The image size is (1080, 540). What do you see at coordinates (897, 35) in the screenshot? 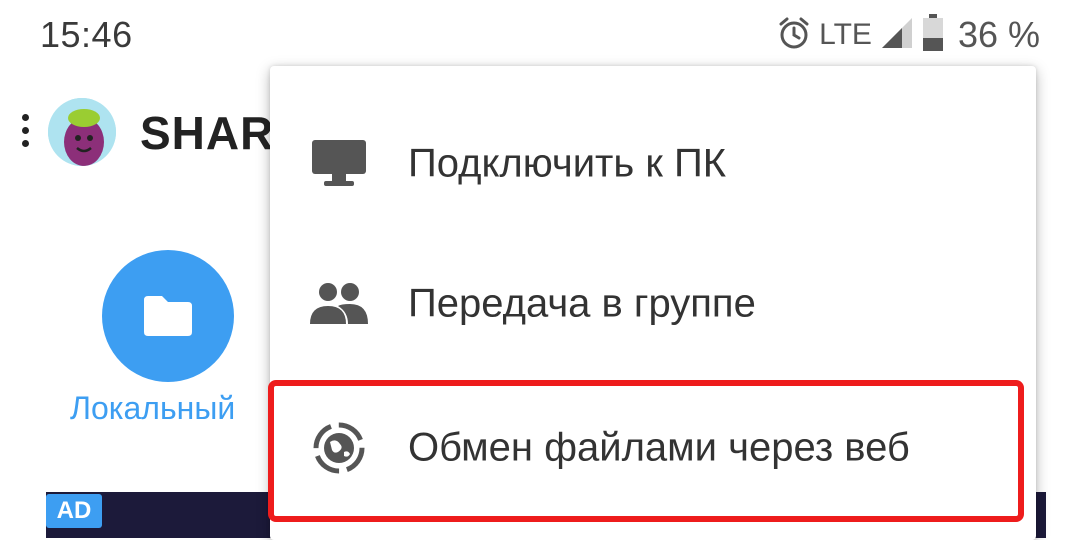
I see `signal-icon` at bounding box center [897, 35].